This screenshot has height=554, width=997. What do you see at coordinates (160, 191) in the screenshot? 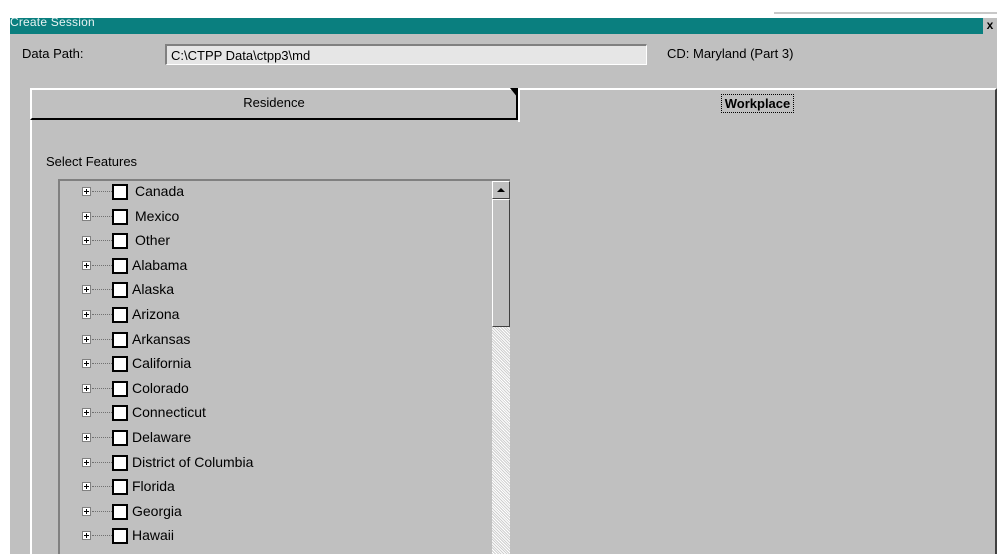
I see `tree-item-label: Canada` at bounding box center [160, 191].